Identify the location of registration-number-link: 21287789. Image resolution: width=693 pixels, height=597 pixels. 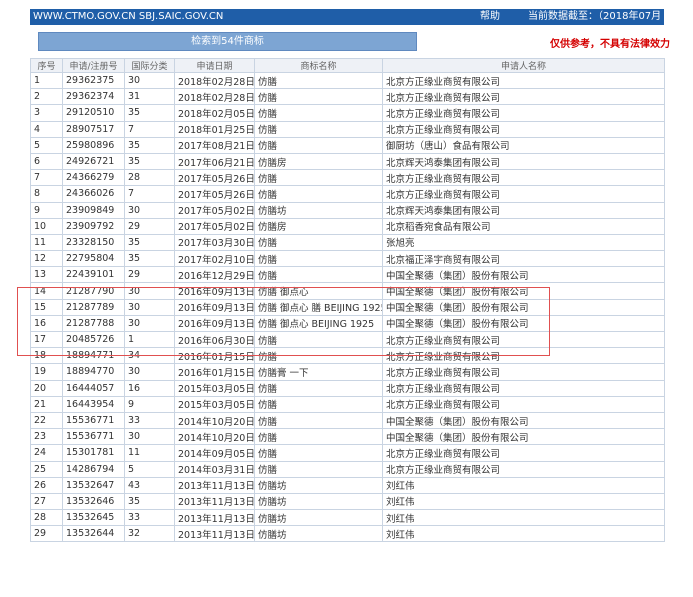
(93, 307).